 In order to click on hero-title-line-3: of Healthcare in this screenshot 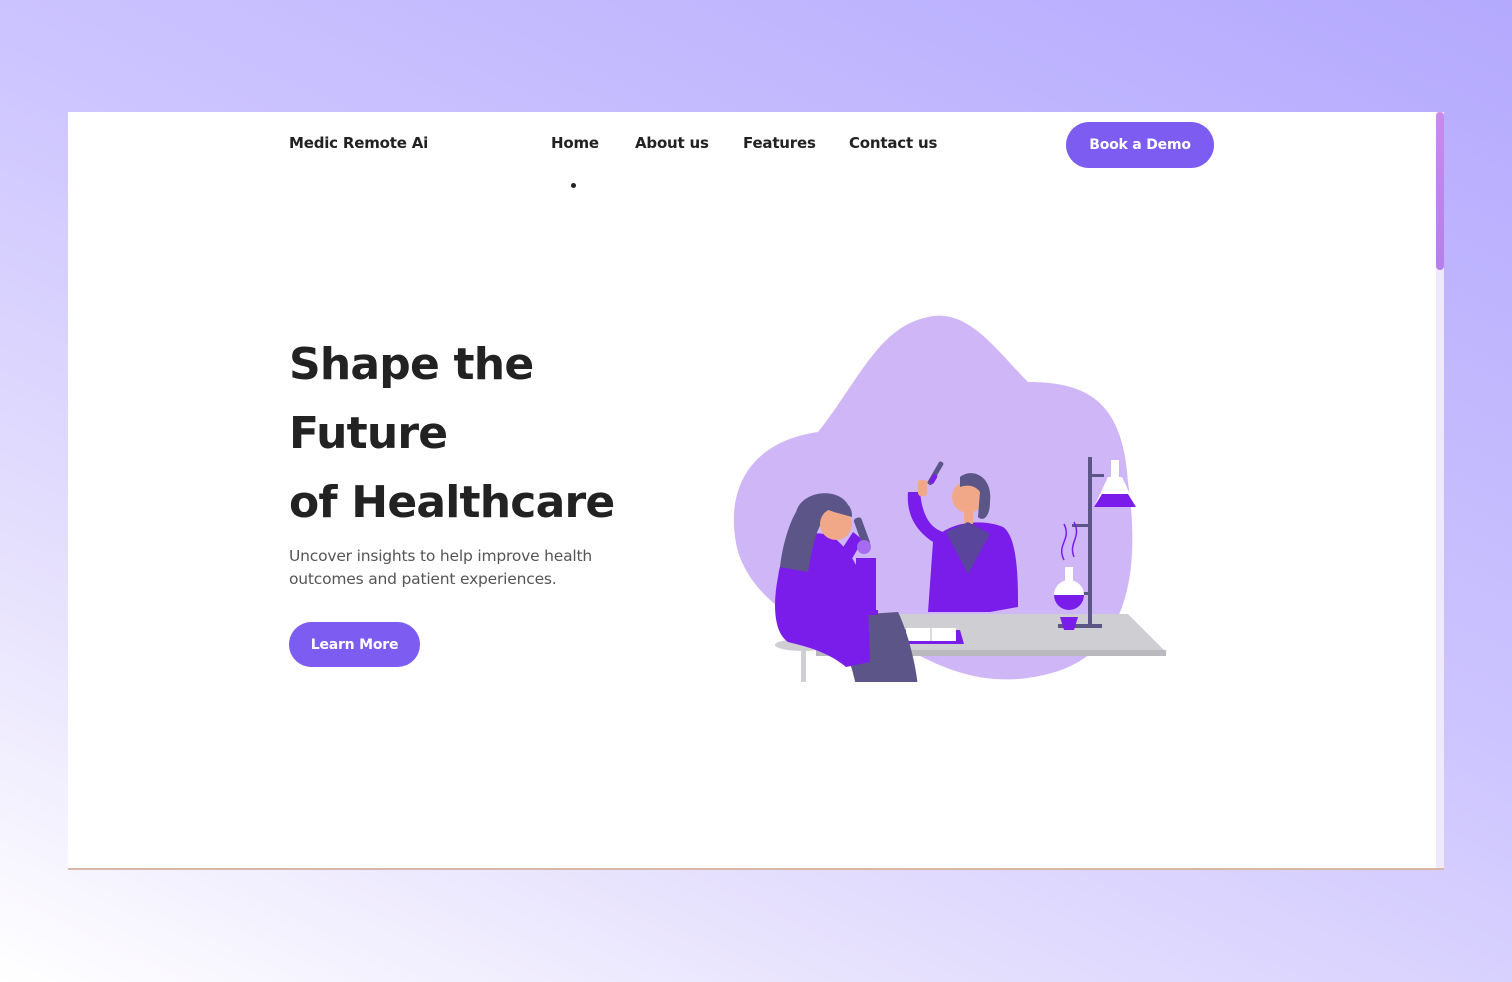, I will do `click(452, 502)`.